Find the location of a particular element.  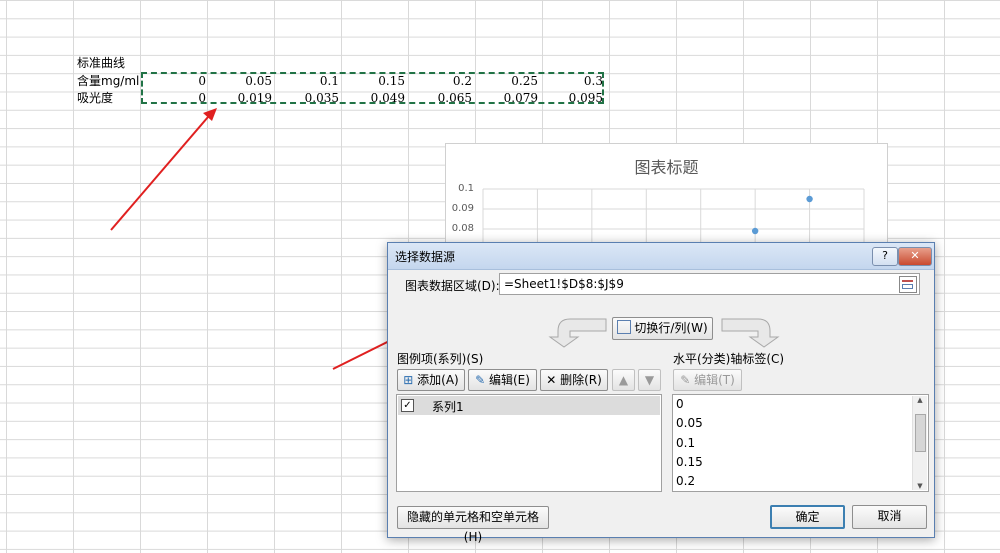

delete-series-button: ✕ 删除(R) is located at coordinates (574, 380).